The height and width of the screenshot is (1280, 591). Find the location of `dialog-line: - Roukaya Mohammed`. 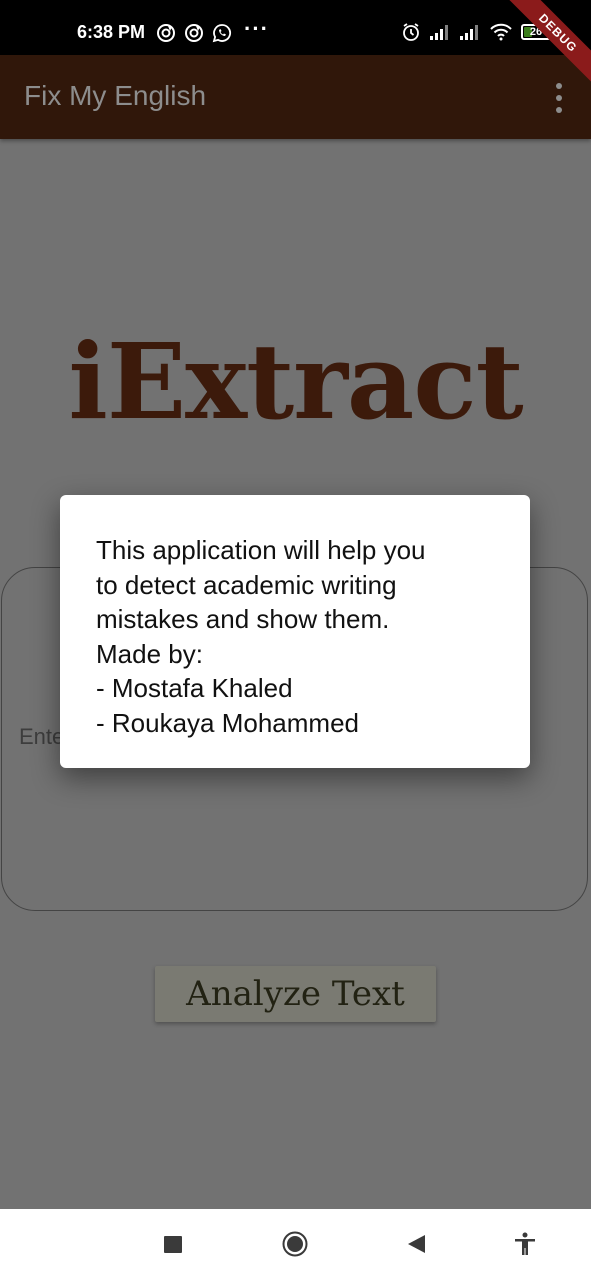

dialog-line: - Roukaya Mohammed is located at coordinates (227, 722).